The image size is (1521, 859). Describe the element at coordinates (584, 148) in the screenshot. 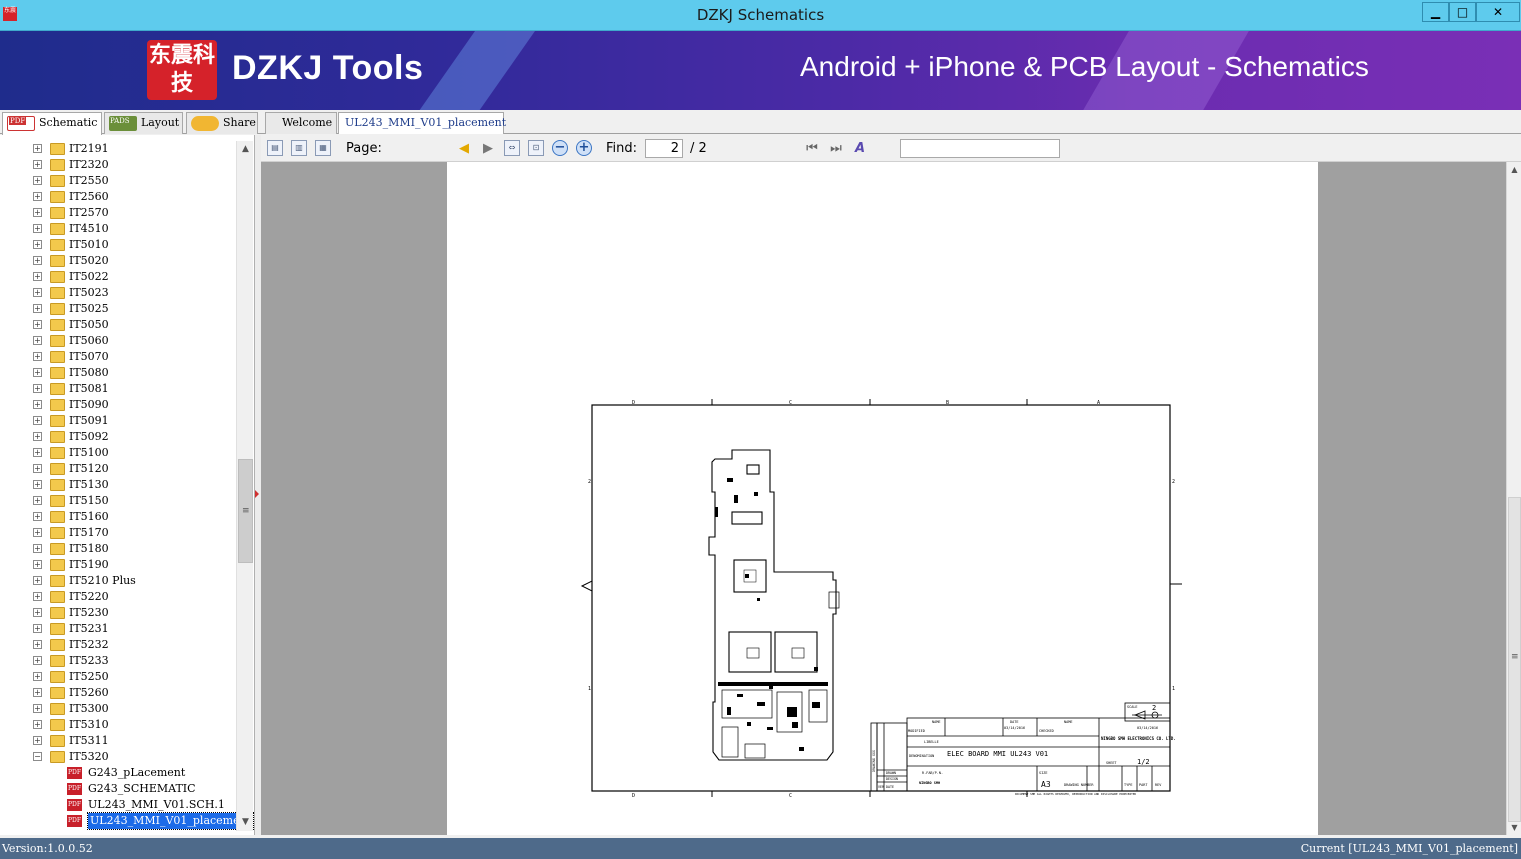

I see `zoom-in-icon: +` at that location.